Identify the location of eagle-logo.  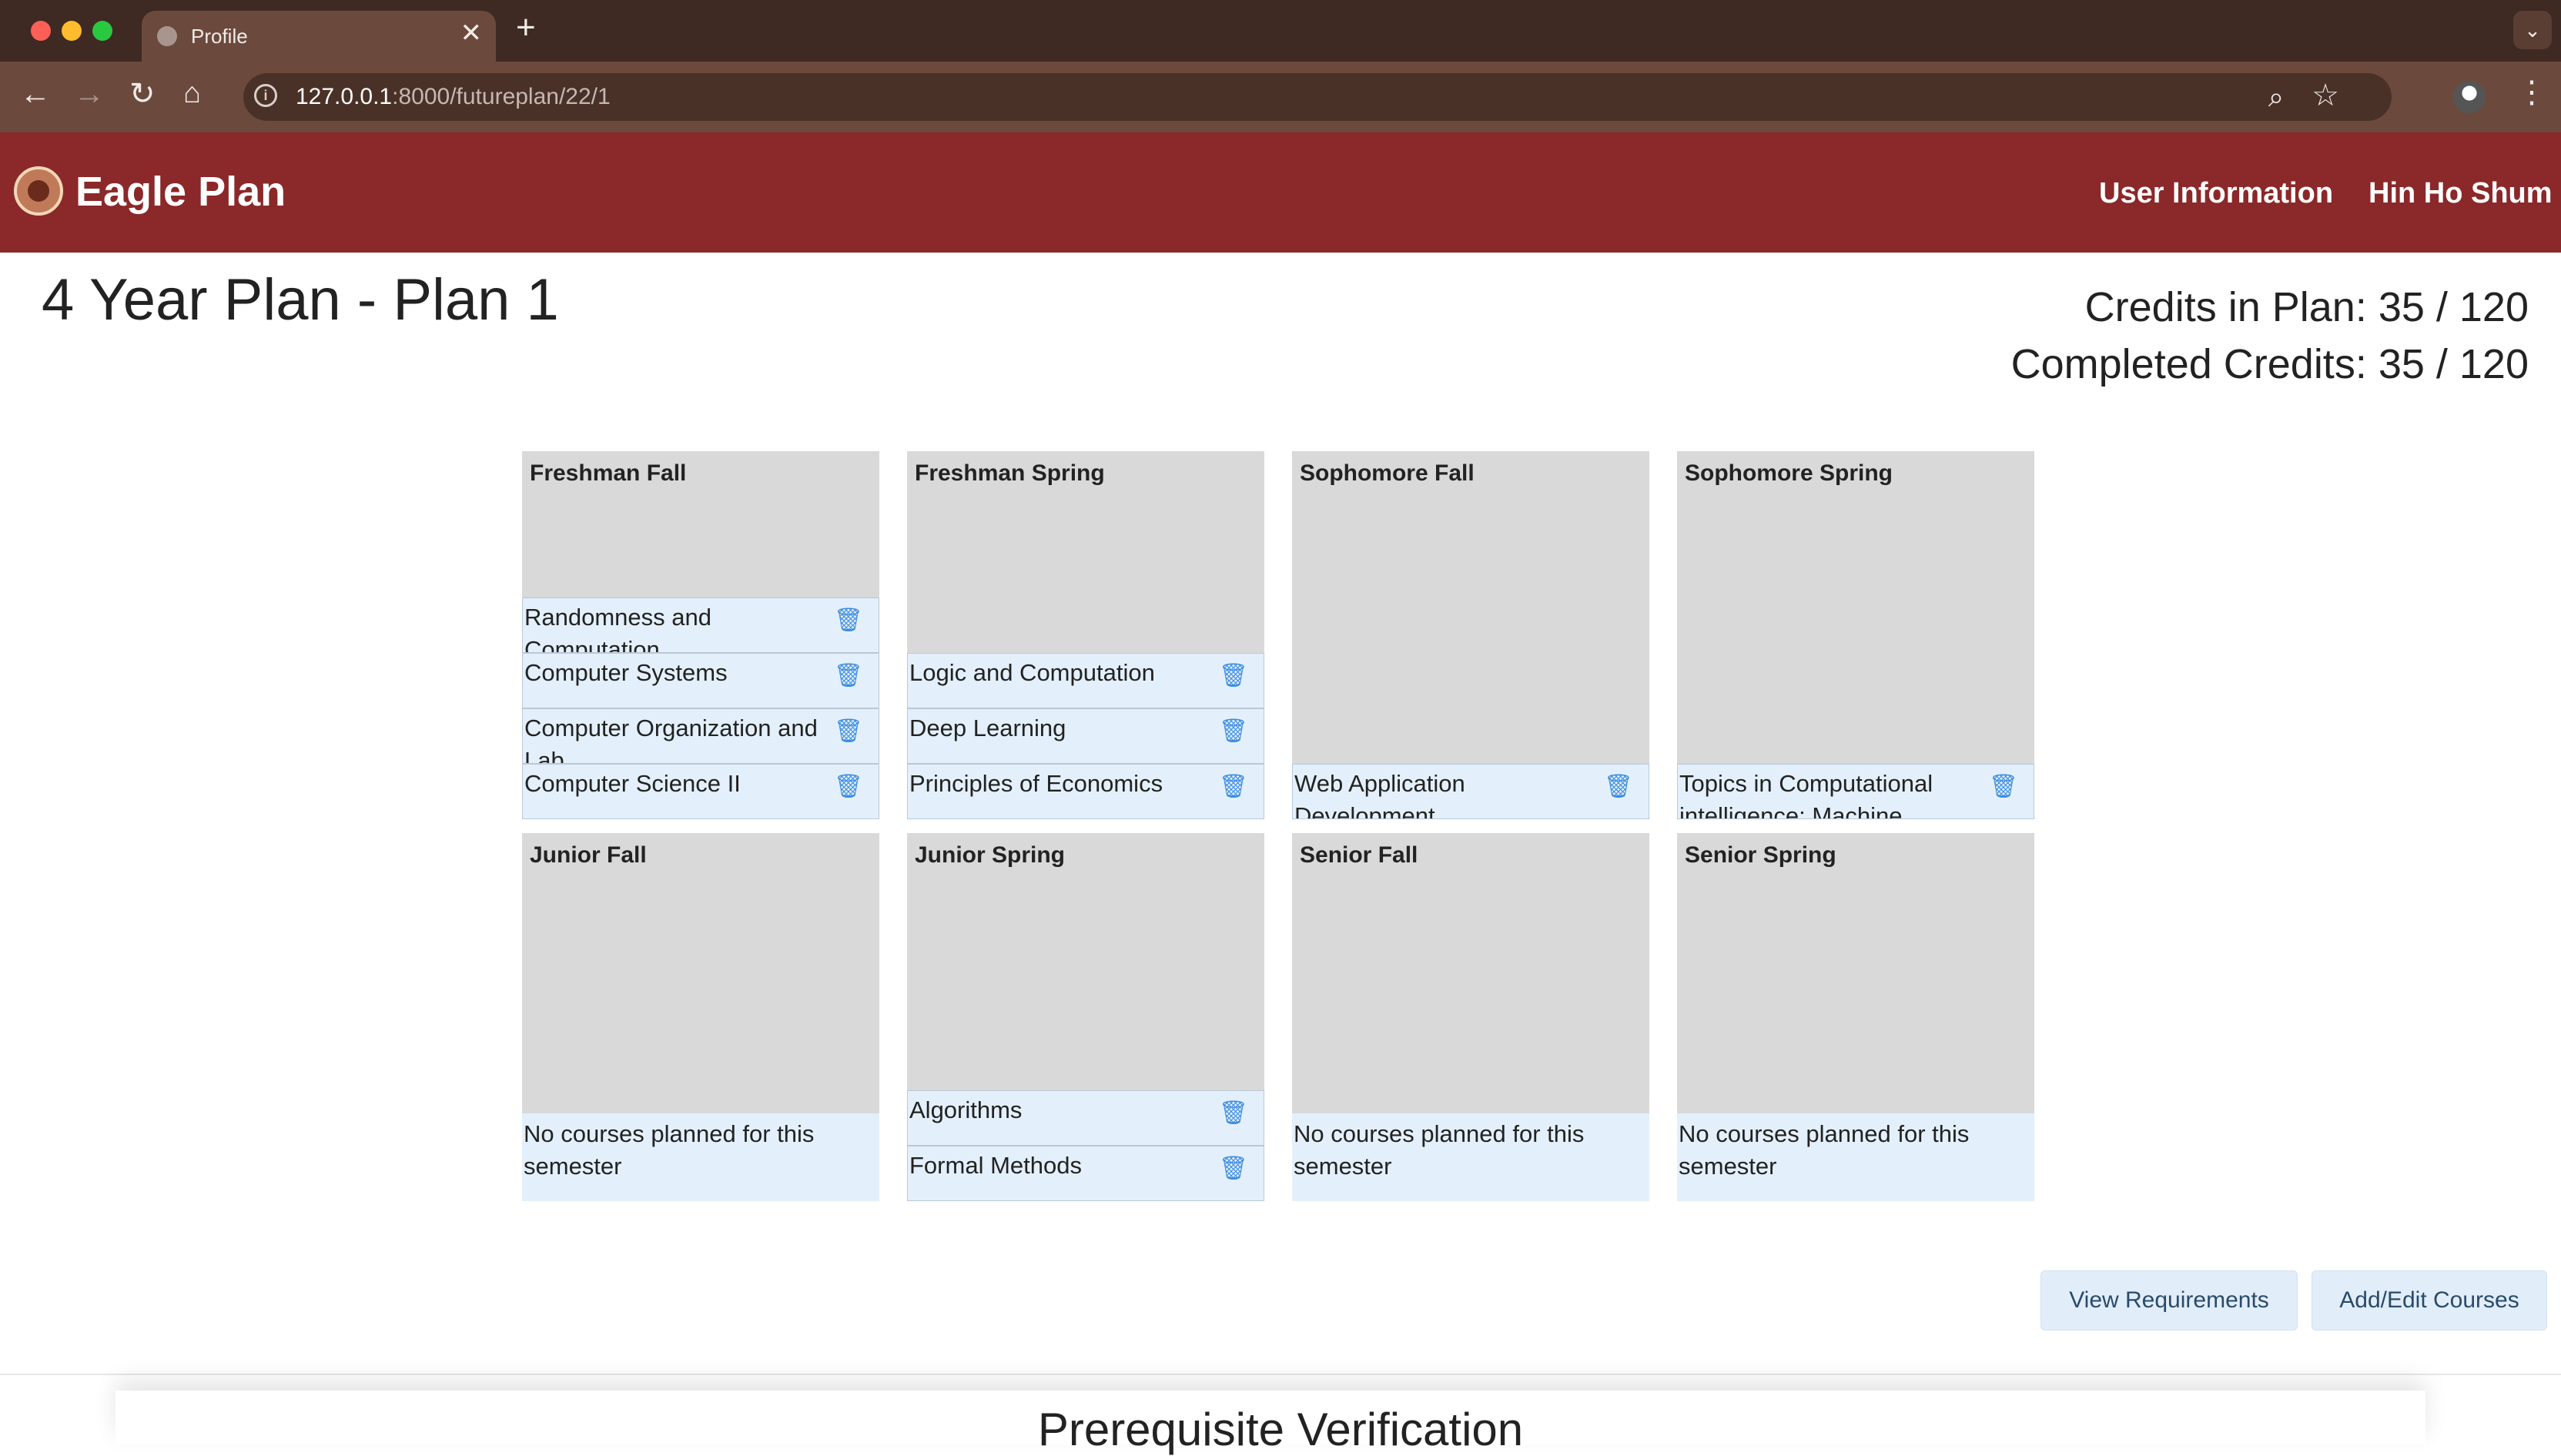
(38, 191).